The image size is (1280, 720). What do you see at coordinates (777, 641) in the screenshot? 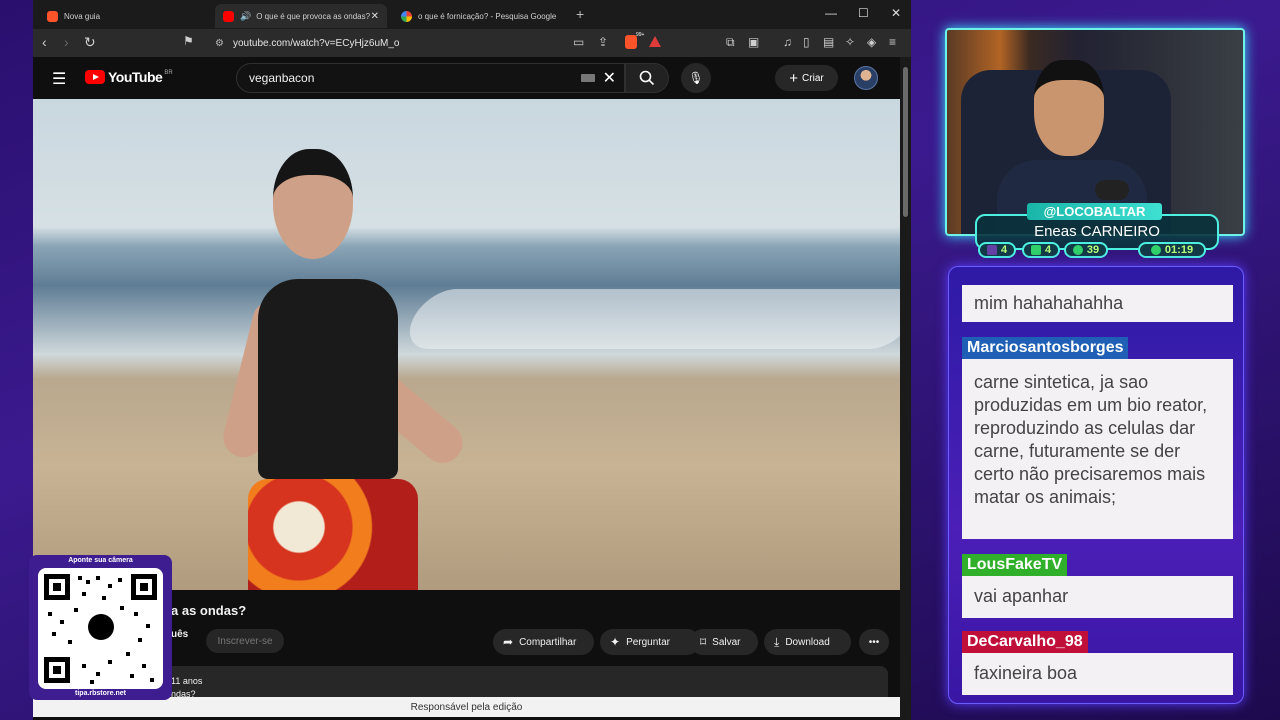
I see `download-icon: ⤓` at bounding box center [777, 641].